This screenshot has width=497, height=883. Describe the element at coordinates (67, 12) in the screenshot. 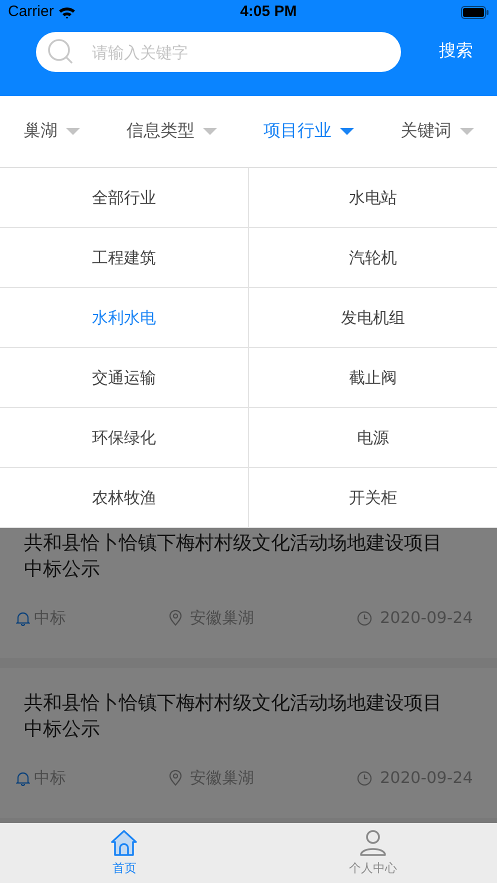

I see `wifi-icon` at that location.